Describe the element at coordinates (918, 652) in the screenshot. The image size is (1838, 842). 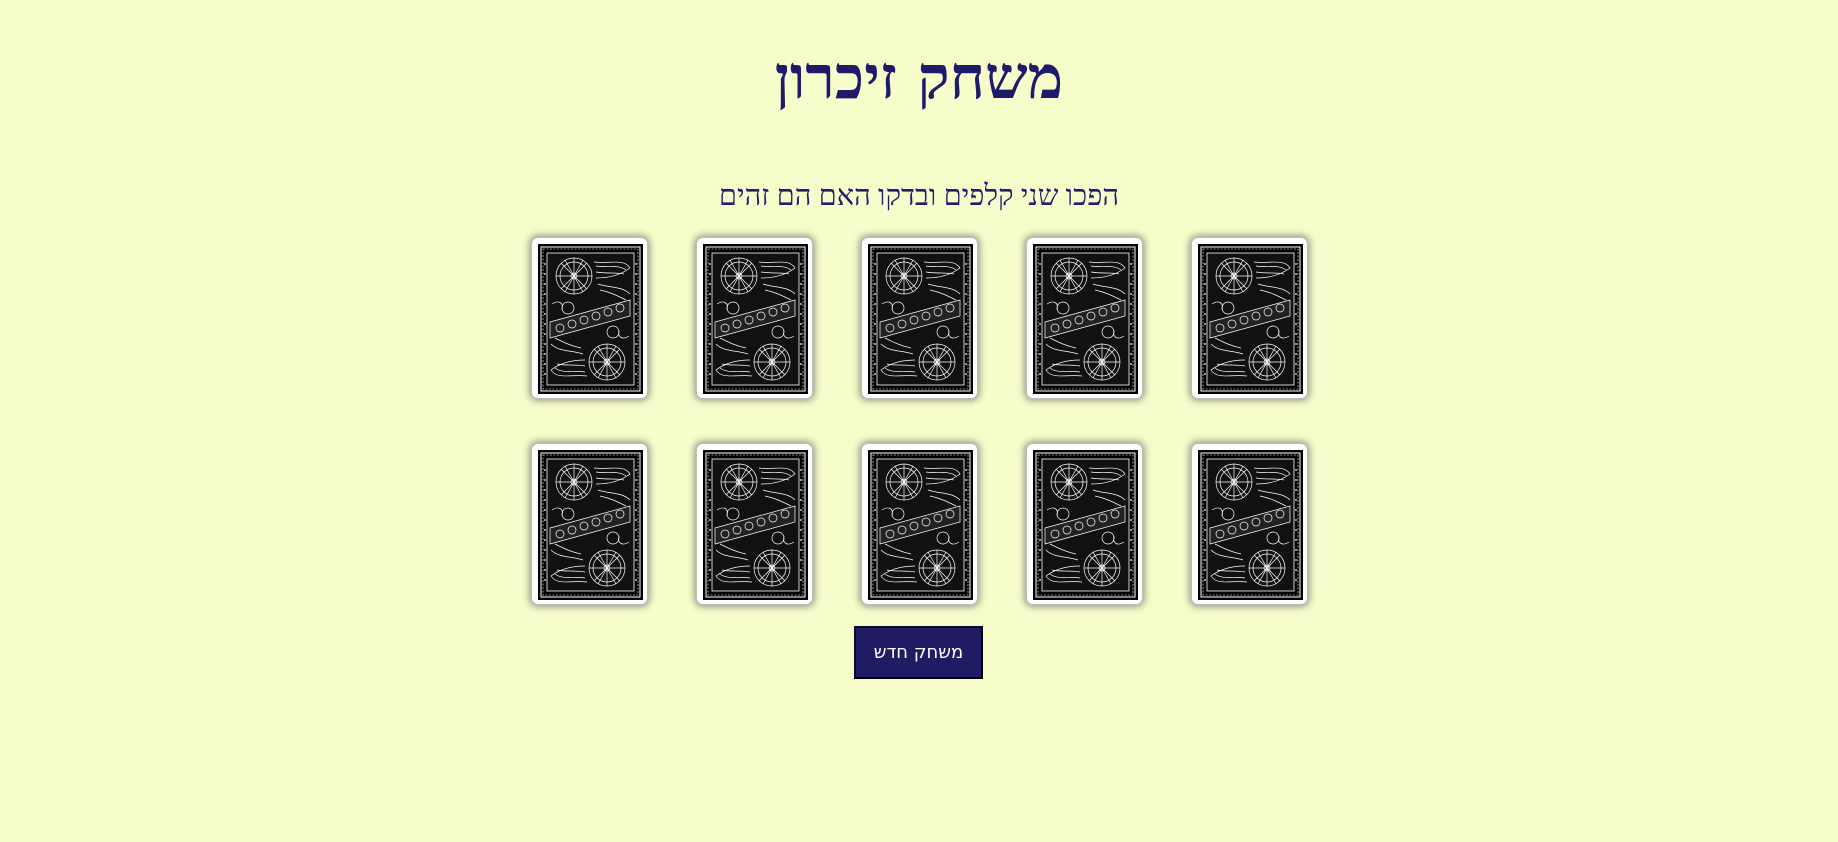
I see `new-game-button: משחק חדש` at that location.